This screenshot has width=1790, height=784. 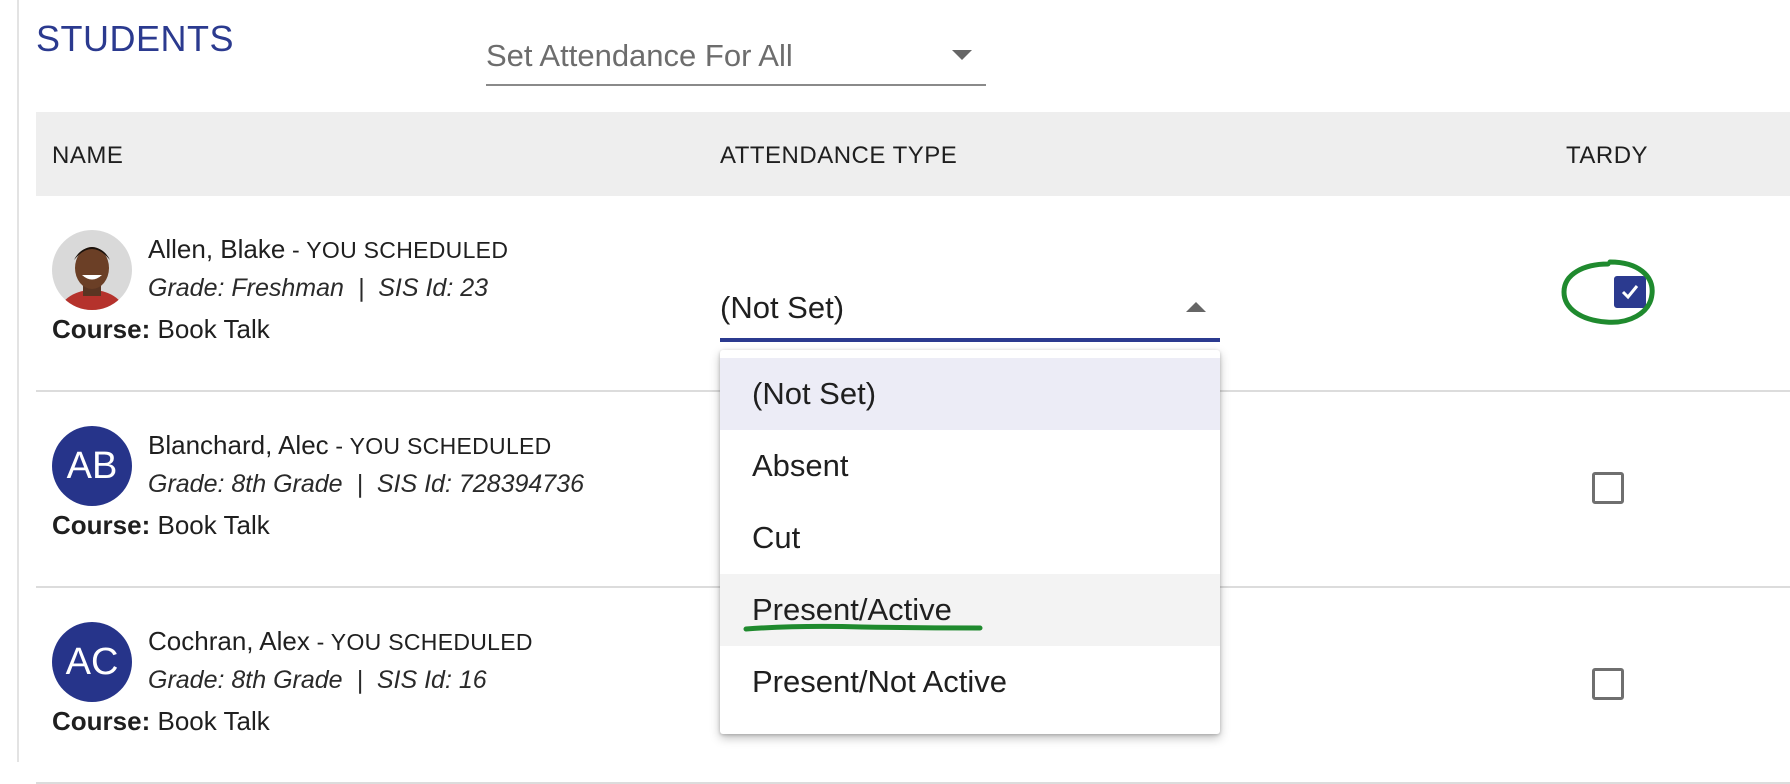 What do you see at coordinates (970, 610) in the screenshot?
I see `menu-item-present-active: Present/Active` at bounding box center [970, 610].